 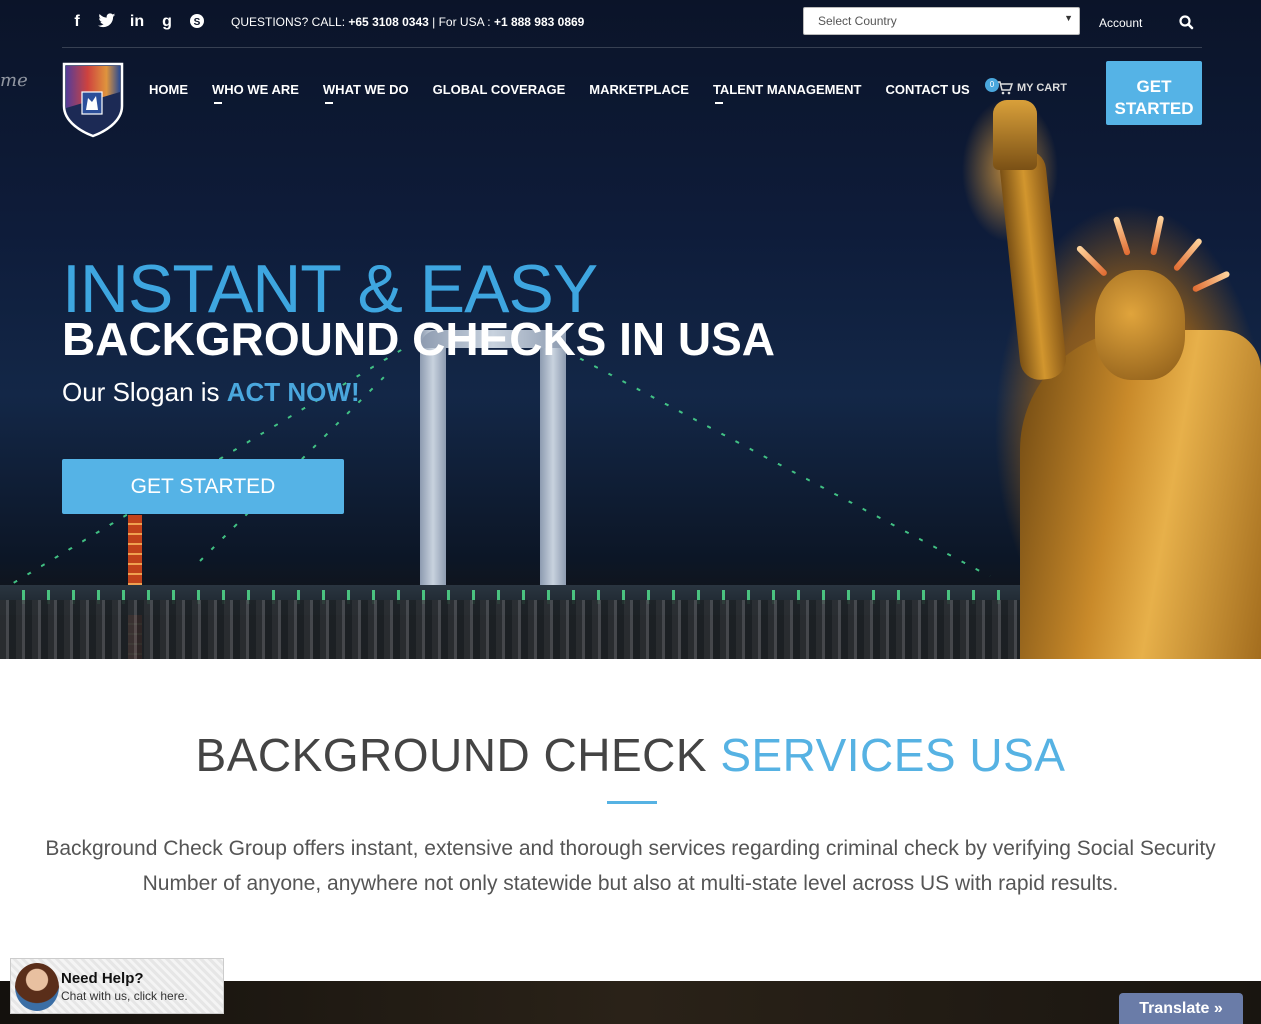 I want to click on section-title-accent: SERVICES USA, so click(x=893, y=755).